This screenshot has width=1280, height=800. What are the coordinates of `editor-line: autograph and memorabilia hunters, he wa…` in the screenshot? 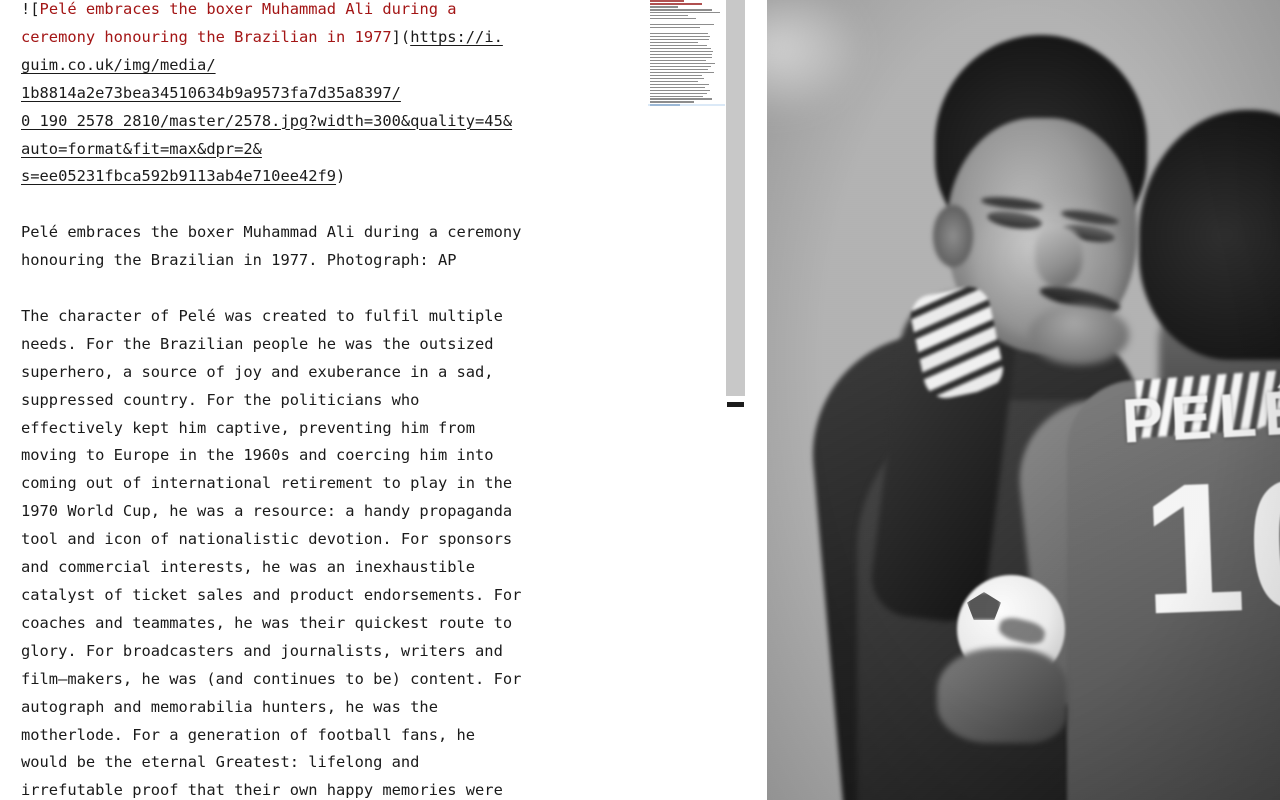 It's located at (331, 708).